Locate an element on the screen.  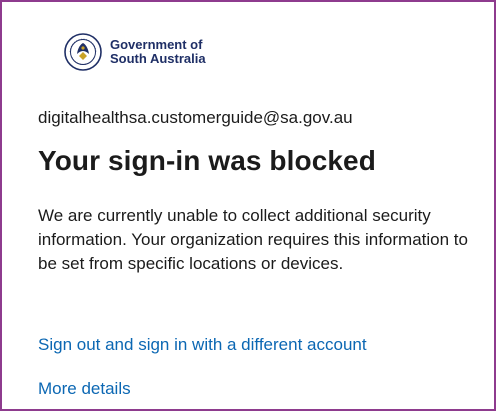
south-australia-seal-icon is located at coordinates (83, 52).